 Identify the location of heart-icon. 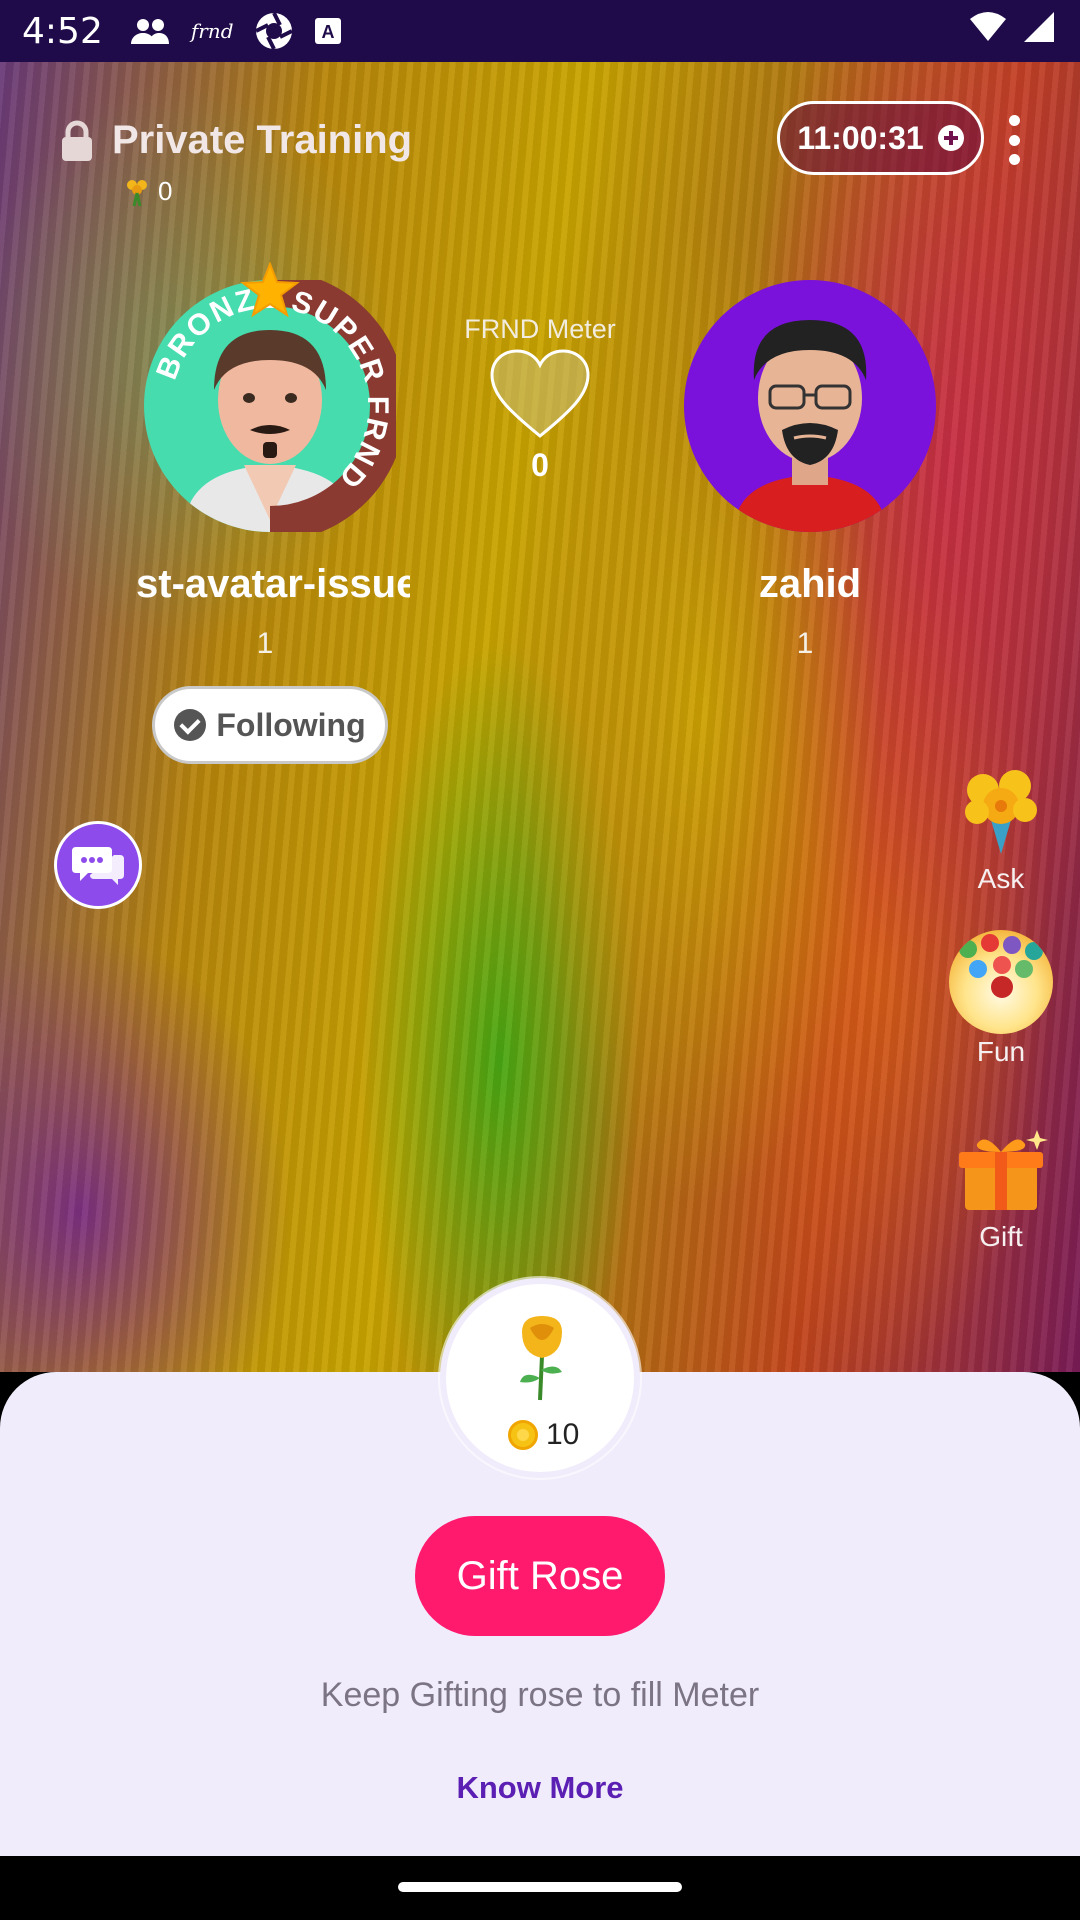
(540, 394).